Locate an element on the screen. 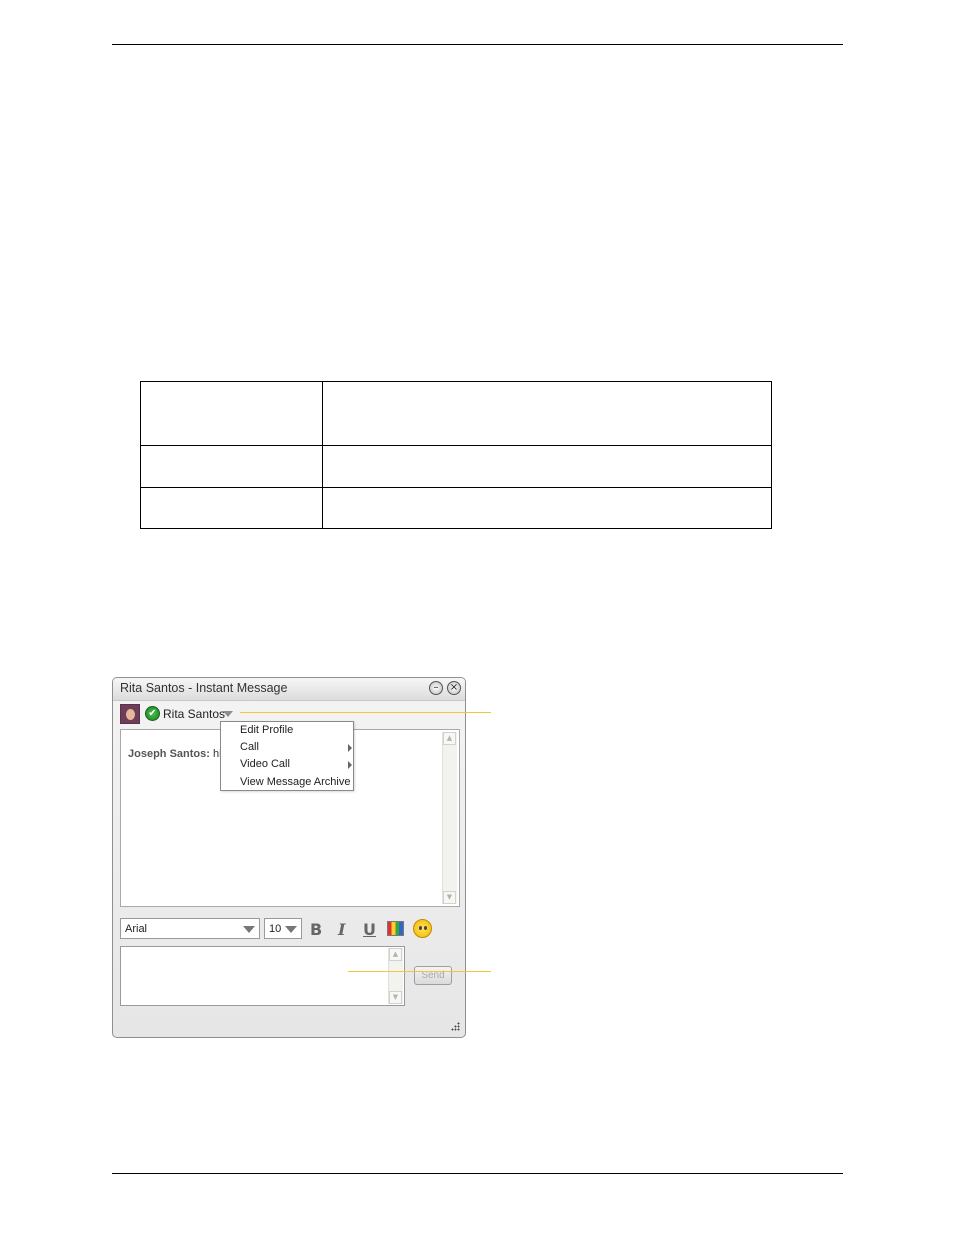 This screenshot has height=1235, width=954. contact-name: Rita Santos is located at coordinates (194, 714).